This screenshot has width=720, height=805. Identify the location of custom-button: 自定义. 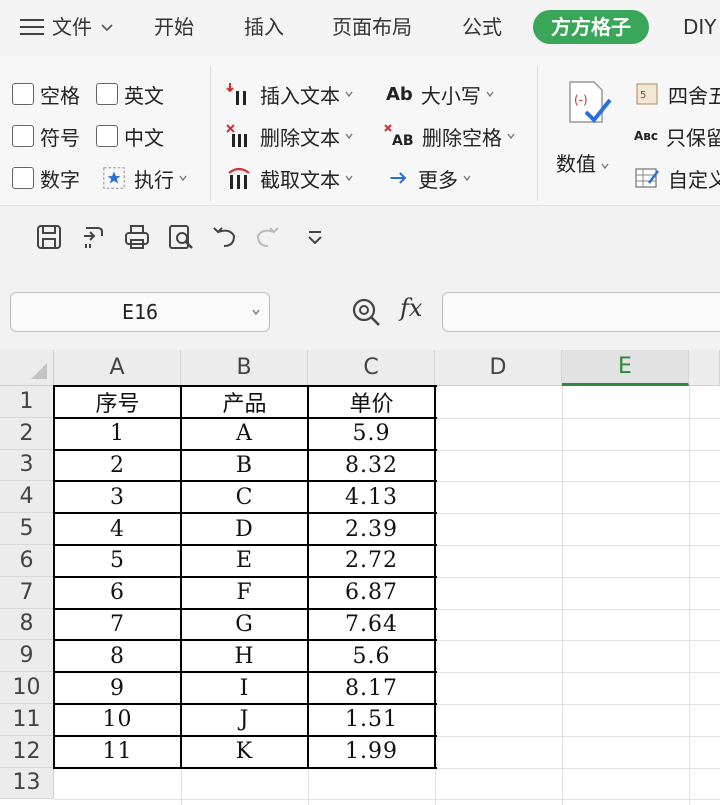
(677, 178).